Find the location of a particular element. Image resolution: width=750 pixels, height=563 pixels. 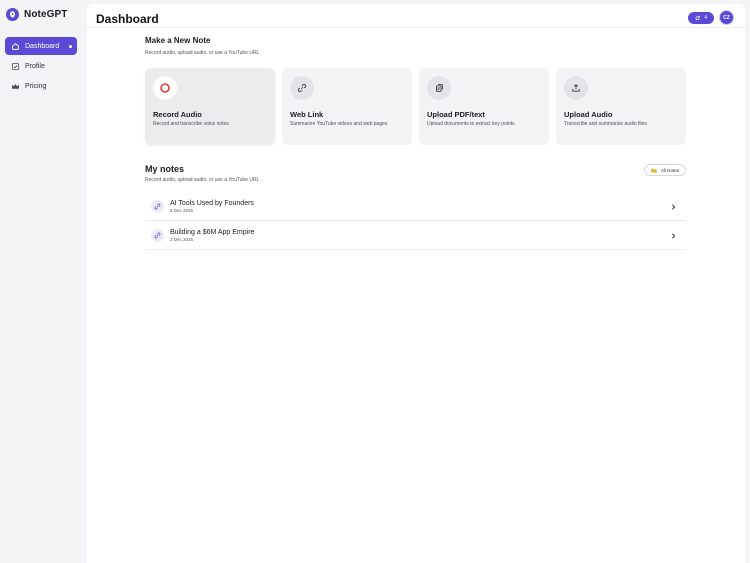

note-info: AI Tools Used by Founders 8 Dec 2025 is located at coordinates (212, 206).